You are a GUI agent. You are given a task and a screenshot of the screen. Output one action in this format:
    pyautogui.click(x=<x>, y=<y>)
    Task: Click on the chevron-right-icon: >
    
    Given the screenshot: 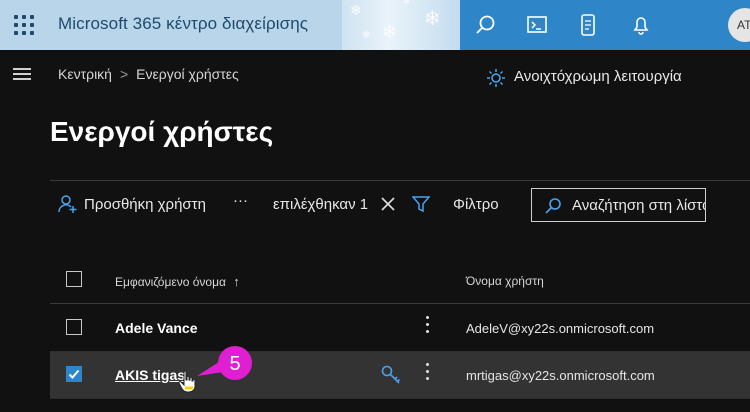 What is the action you would take?
    pyautogui.click(x=124, y=74)
    